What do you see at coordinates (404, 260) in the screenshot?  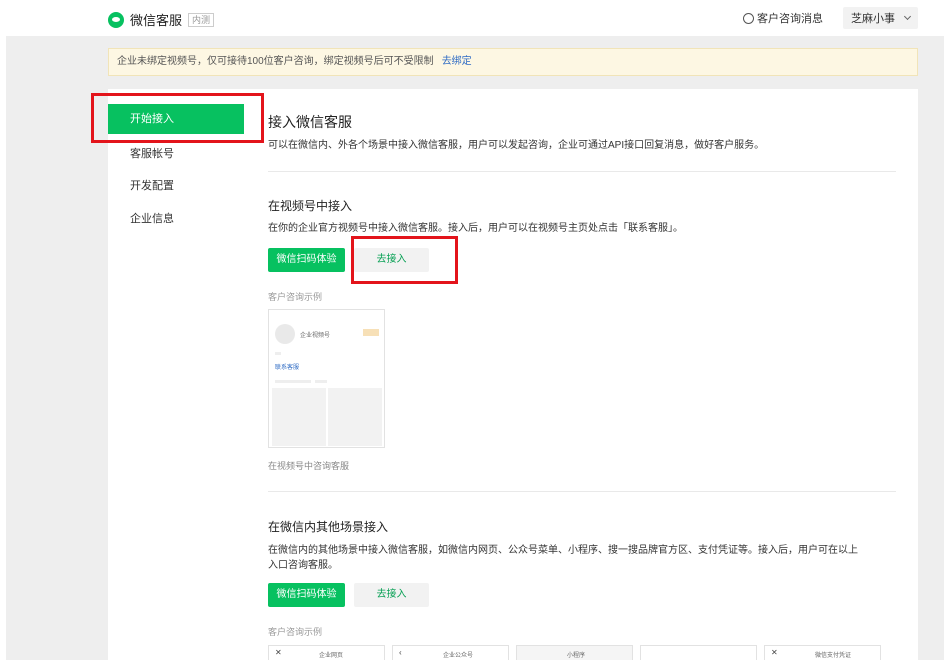 I see `highlight-connect-button` at bounding box center [404, 260].